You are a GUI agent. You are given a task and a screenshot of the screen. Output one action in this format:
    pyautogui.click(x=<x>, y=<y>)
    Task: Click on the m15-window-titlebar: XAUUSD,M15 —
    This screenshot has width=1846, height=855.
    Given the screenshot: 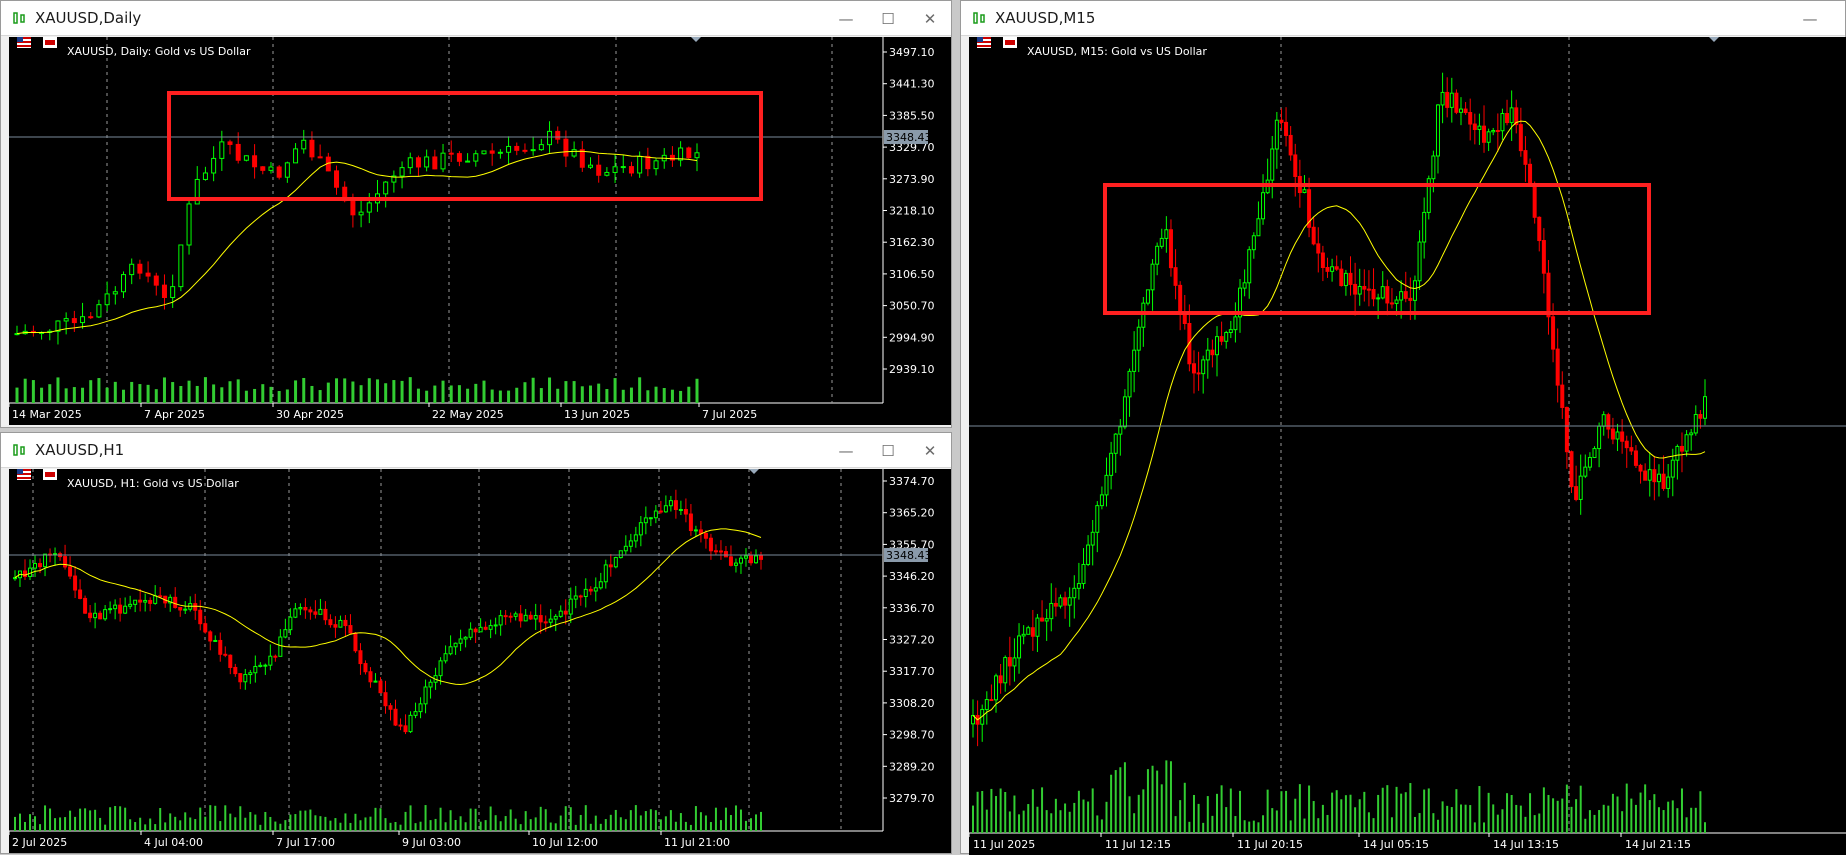 What is the action you would take?
    pyautogui.click(x=1403, y=18)
    